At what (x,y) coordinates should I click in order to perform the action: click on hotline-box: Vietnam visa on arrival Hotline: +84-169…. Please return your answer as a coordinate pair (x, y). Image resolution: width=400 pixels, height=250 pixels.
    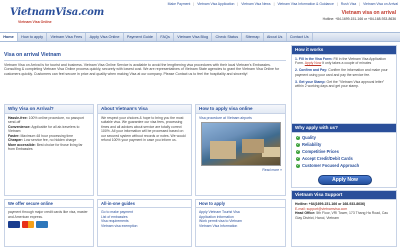
    Looking at the image, I should click on (344, 16).